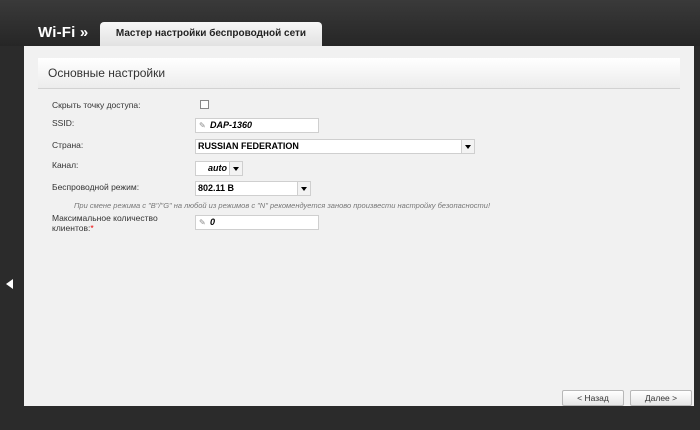 The height and width of the screenshot is (430, 700). What do you see at coordinates (12, 238) in the screenshot?
I see `left-rail` at bounding box center [12, 238].